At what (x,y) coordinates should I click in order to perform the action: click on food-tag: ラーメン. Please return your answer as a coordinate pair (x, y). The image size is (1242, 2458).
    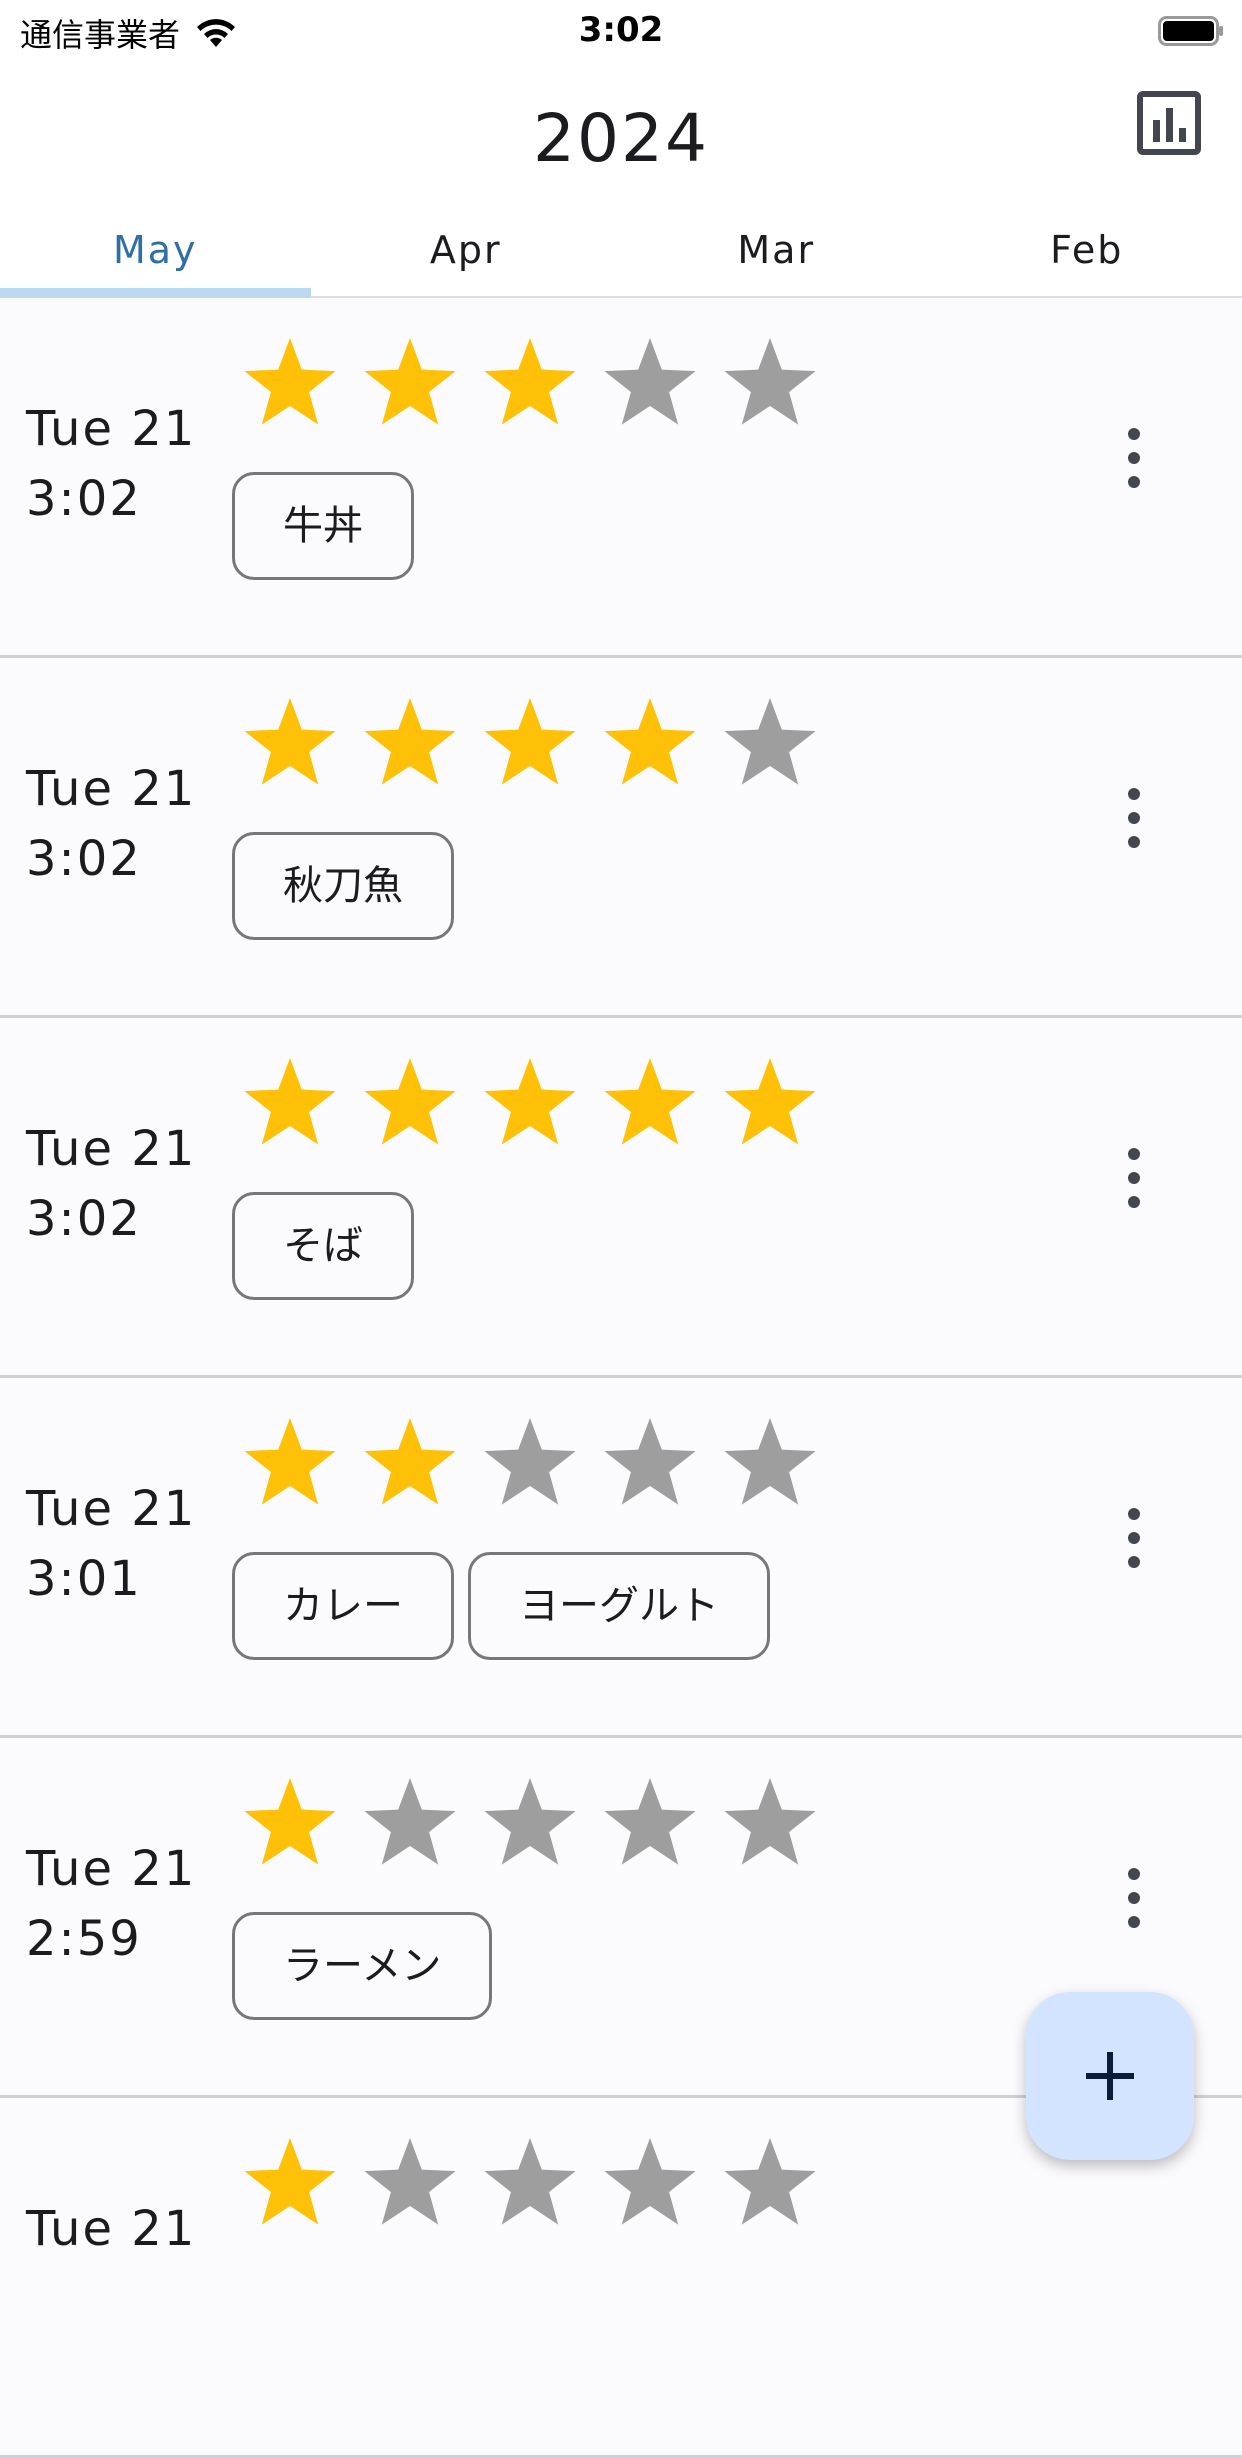
    Looking at the image, I should click on (362, 1966).